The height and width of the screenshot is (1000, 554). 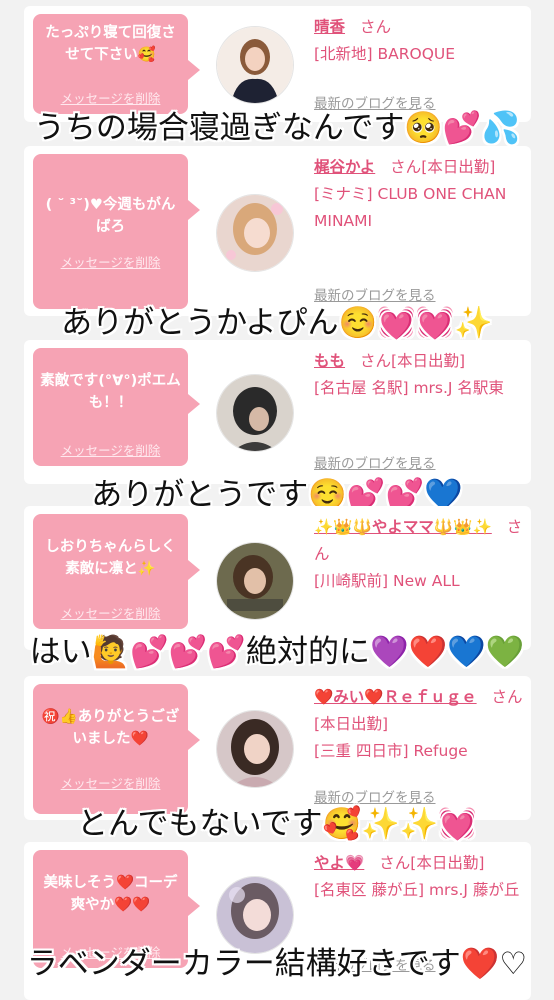 I want to click on cast-name-link: やよ💗, so click(x=339, y=863).